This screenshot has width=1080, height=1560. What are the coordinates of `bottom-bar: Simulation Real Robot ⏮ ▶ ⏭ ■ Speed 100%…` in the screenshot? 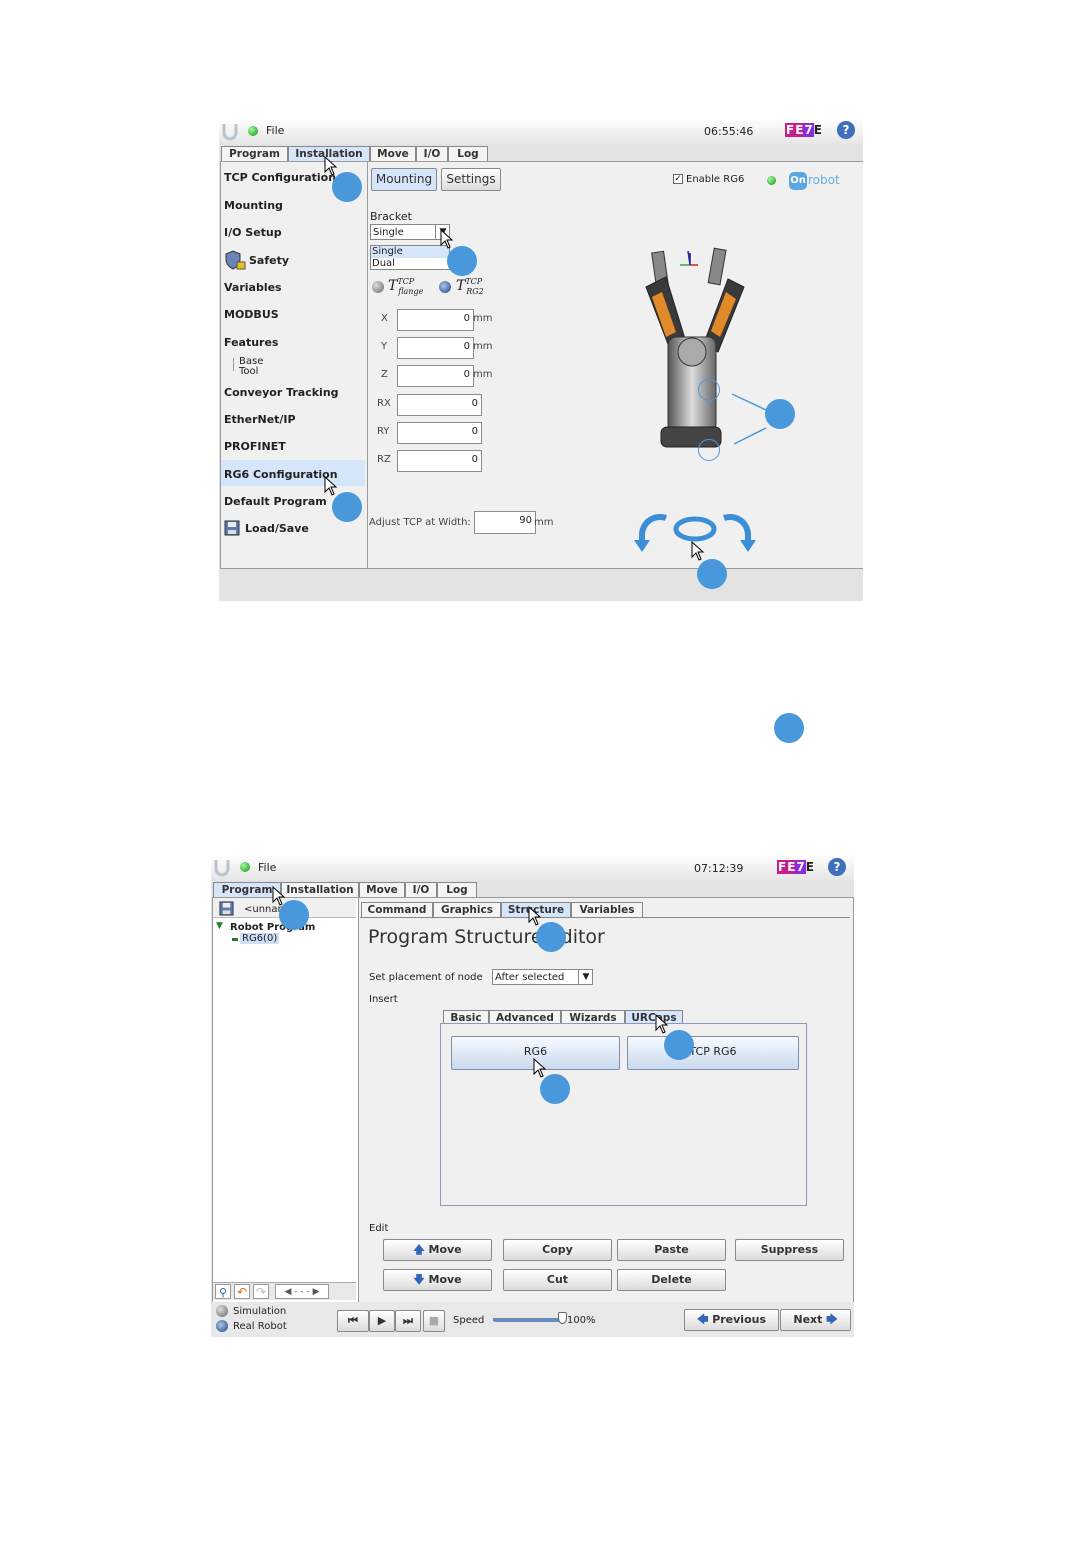 It's located at (532, 1319).